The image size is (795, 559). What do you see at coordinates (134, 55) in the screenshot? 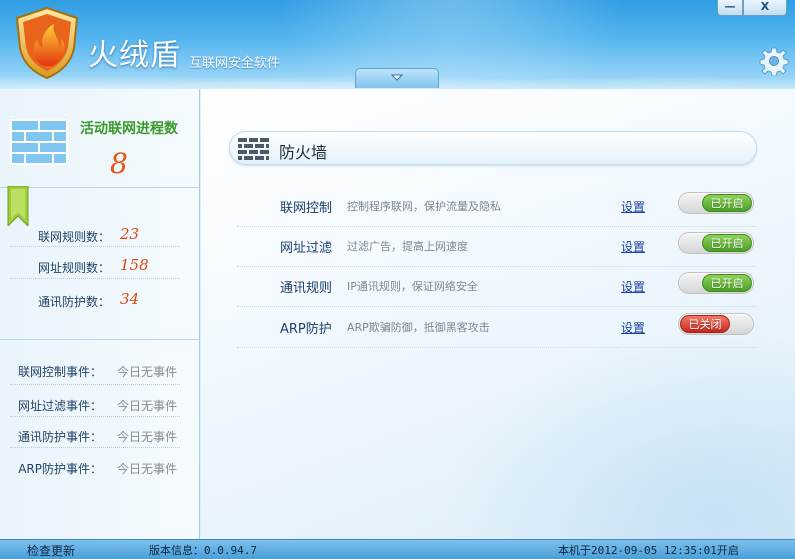
I see `app-brand-name: 火绒盾` at bounding box center [134, 55].